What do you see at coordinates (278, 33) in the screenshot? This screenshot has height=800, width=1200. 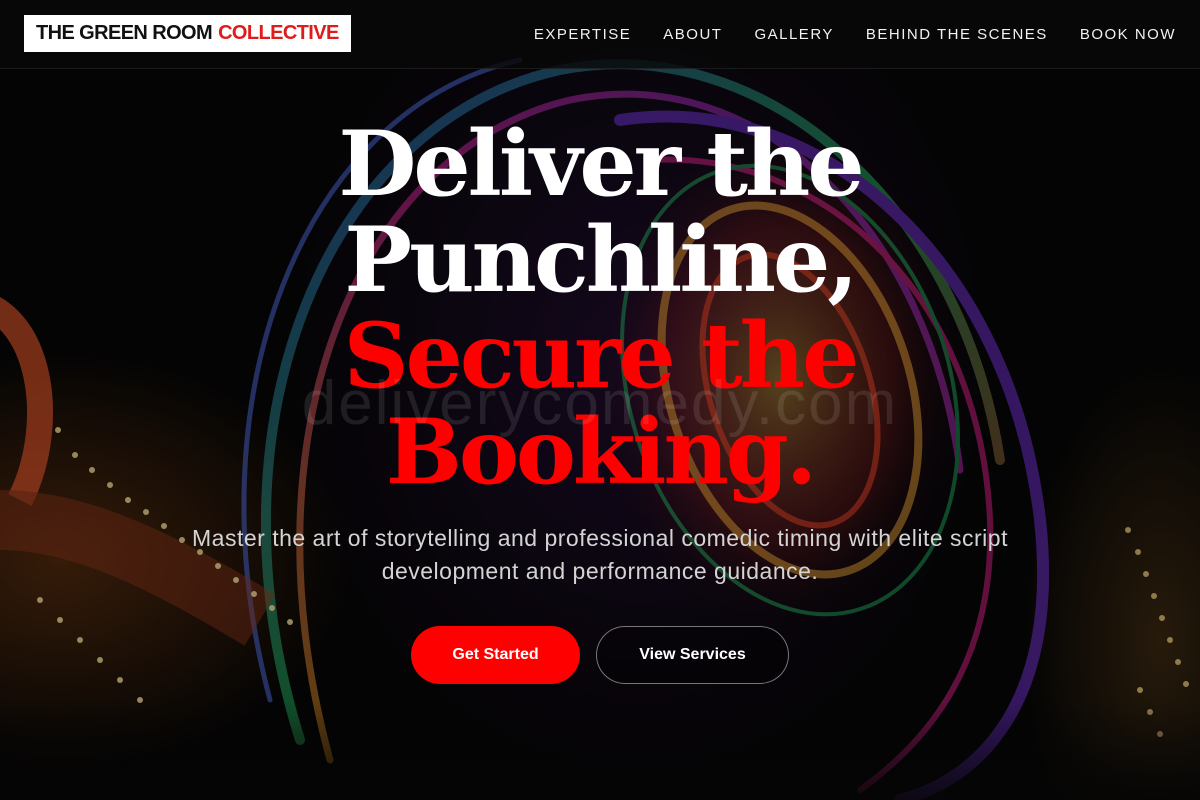 I see `logo-accent-text: COLLECTIVE` at bounding box center [278, 33].